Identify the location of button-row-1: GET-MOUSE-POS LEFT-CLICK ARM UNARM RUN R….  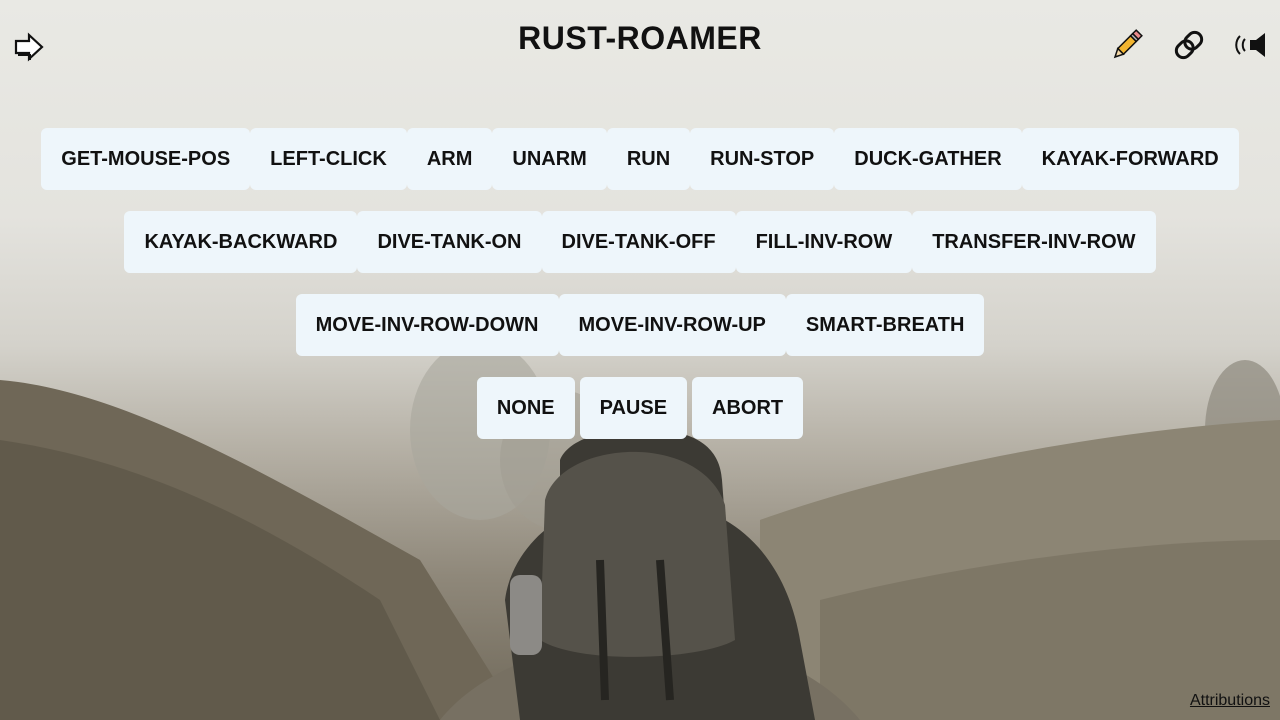
(640, 159).